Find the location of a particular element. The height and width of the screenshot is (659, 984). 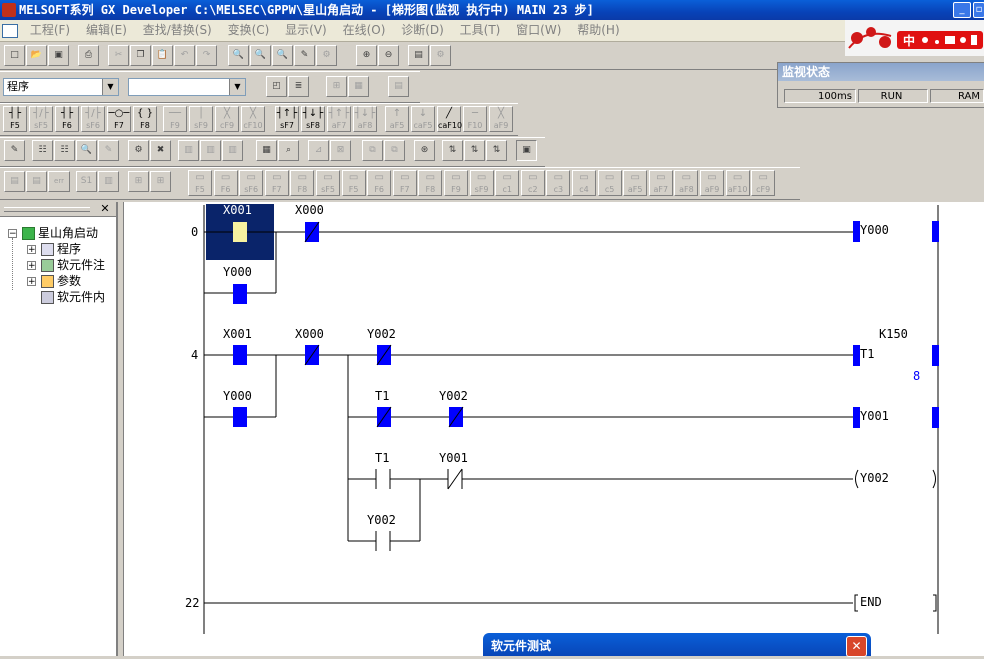

fkey-cf10: ╳ cF10 is located at coordinates (253, 119).